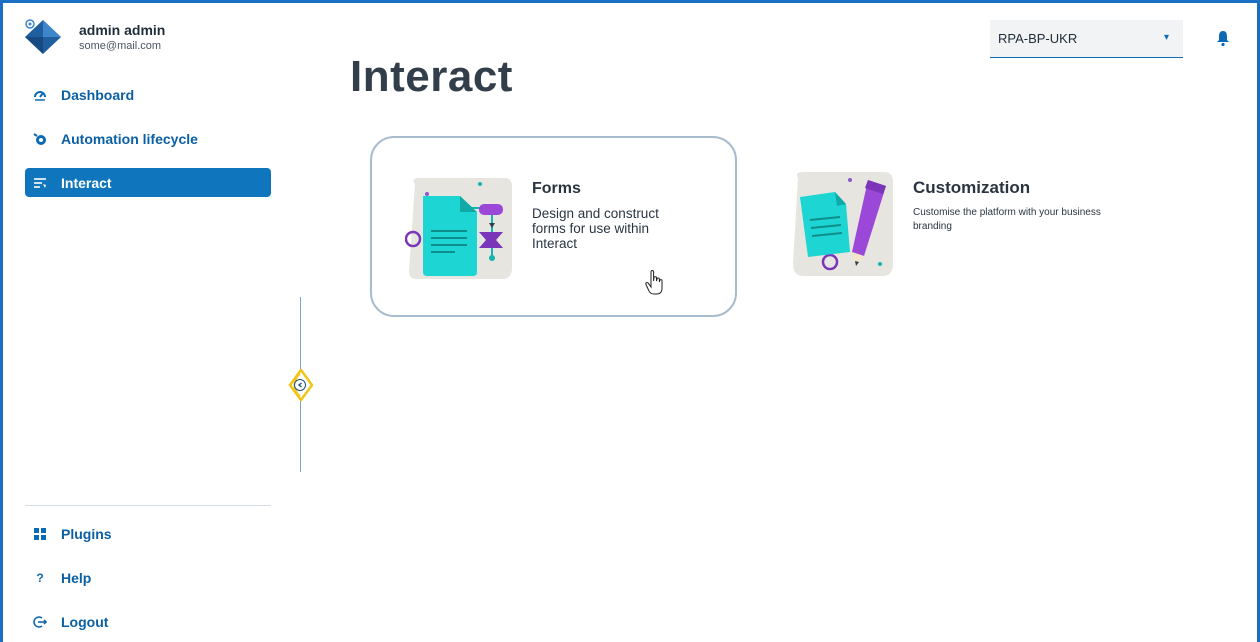 The image size is (1260, 642). Describe the element at coordinates (129, 138) in the screenshot. I see `sidebar-item-label: Automation lifecycle` at that location.